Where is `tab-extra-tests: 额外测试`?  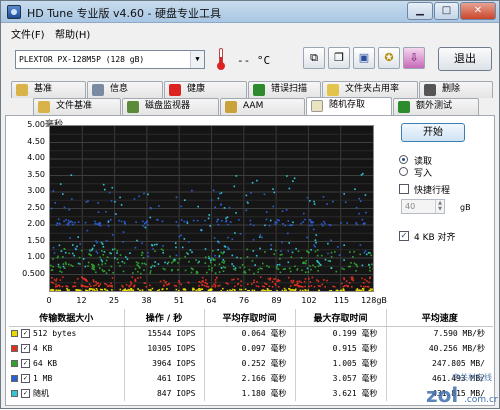
tab-extra-tests: 额外测试 is located at coordinates (436, 106).